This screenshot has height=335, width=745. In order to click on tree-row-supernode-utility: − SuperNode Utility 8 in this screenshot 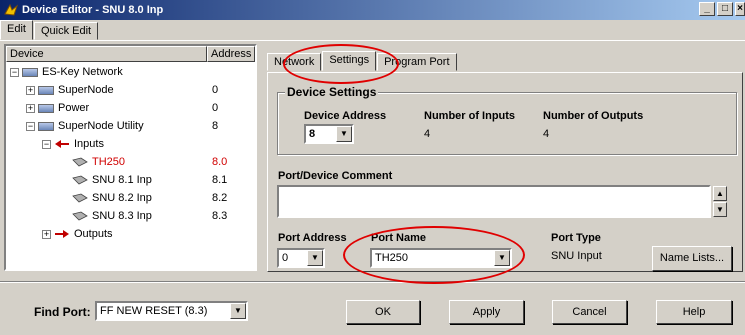, I will do `click(138, 126)`.